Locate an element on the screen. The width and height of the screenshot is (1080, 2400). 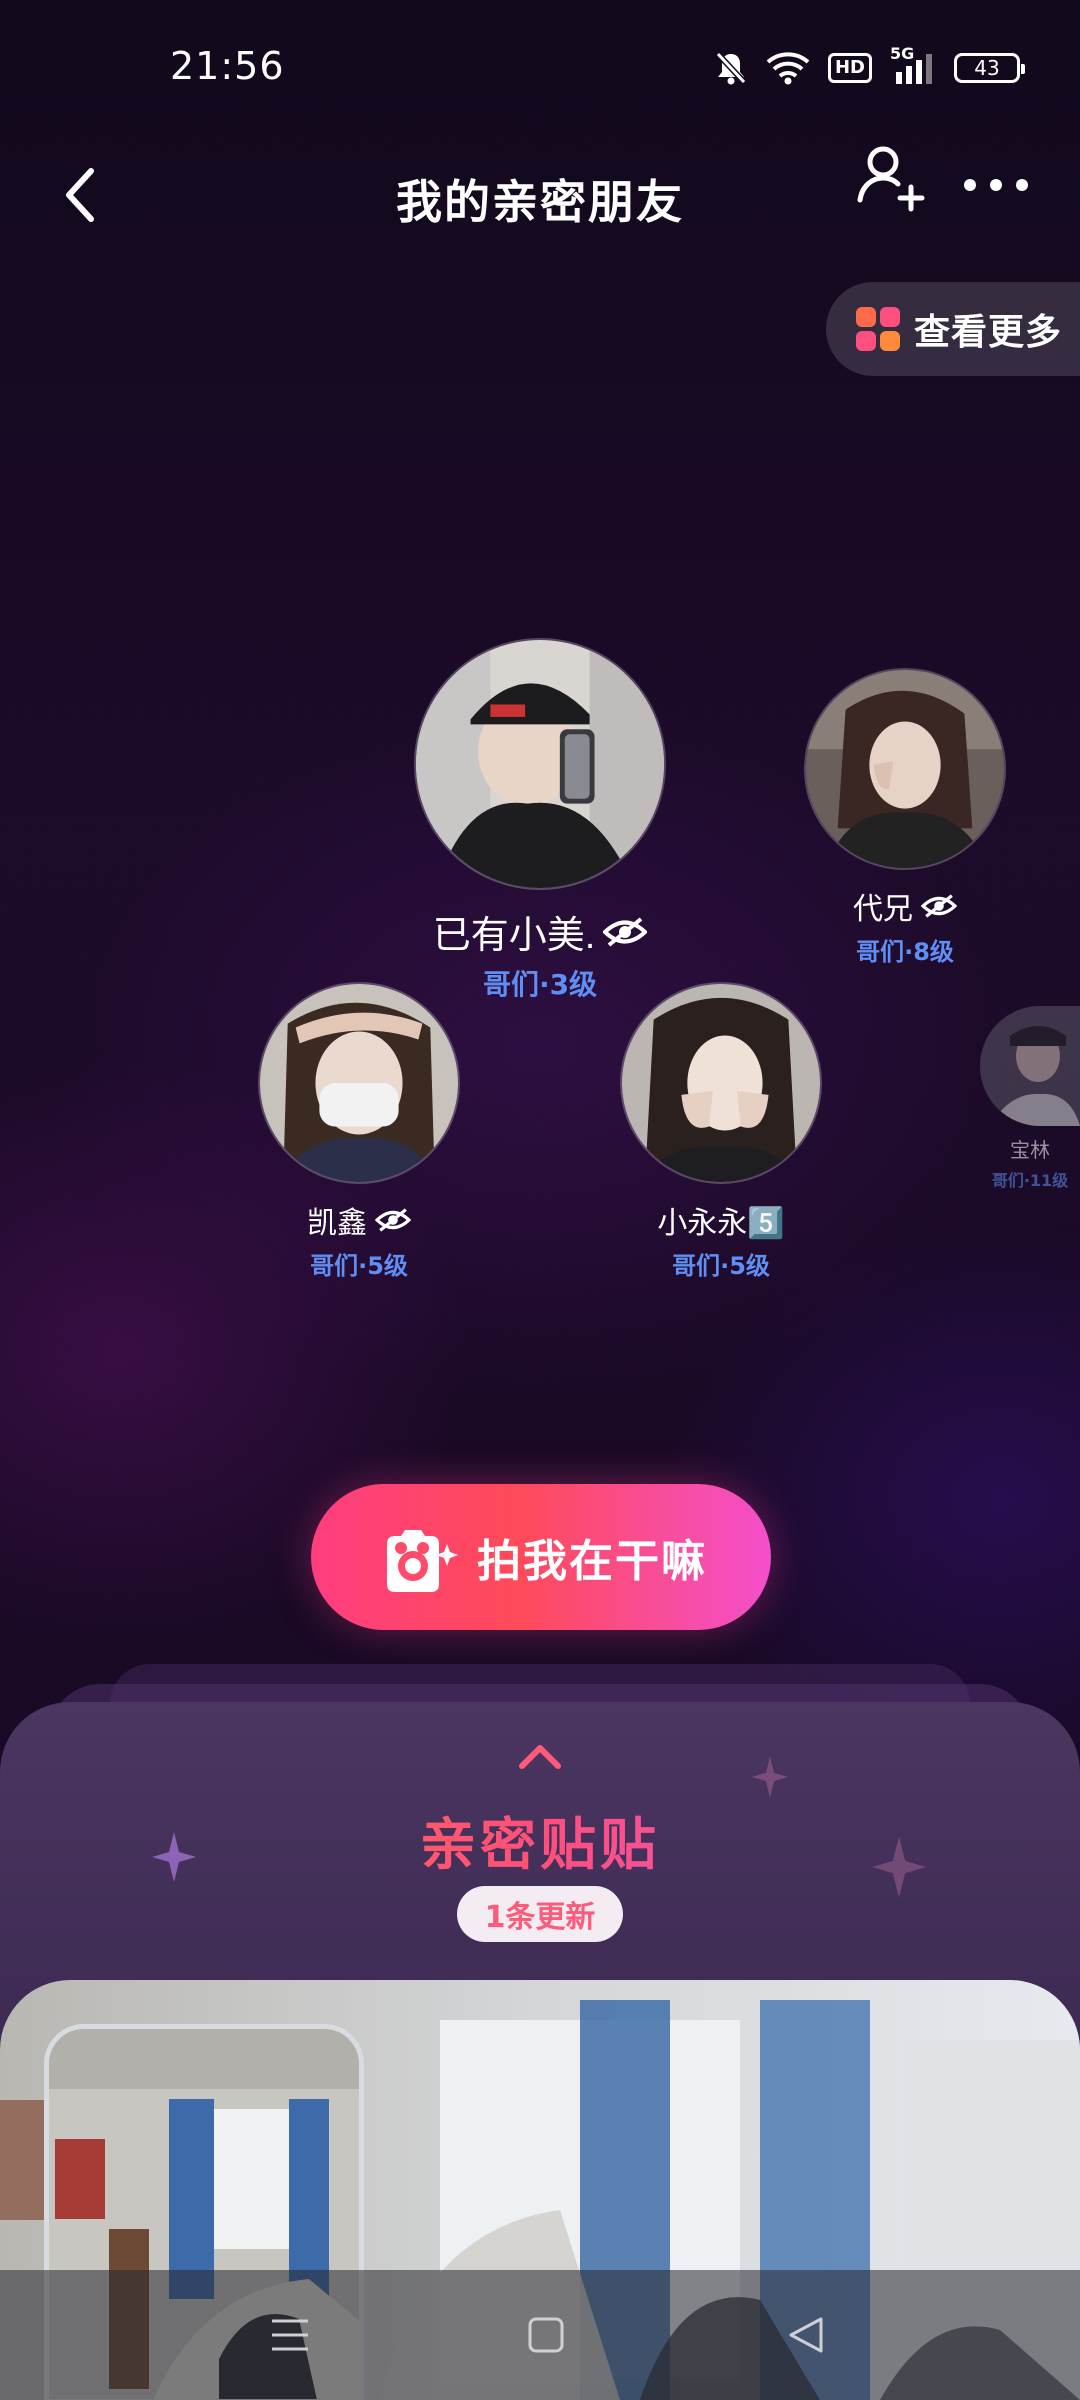
friend-bubble: 宝林 哥们·11级 is located at coordinates (1030, 1098).